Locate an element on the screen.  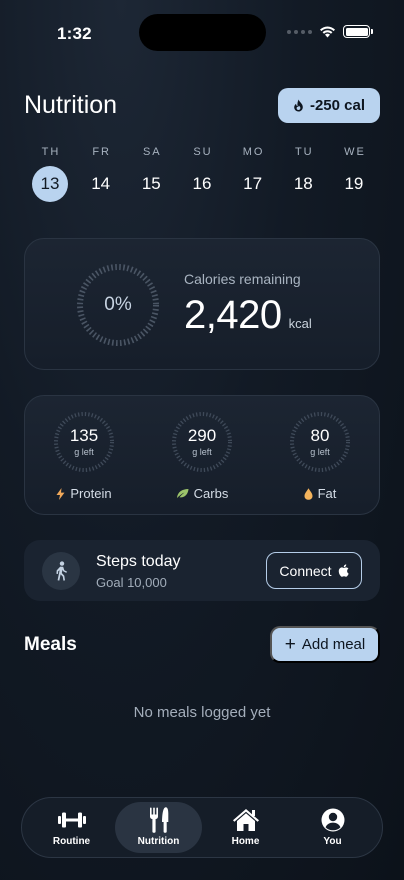
day-number: 13 is located at coordinates (50, 184).